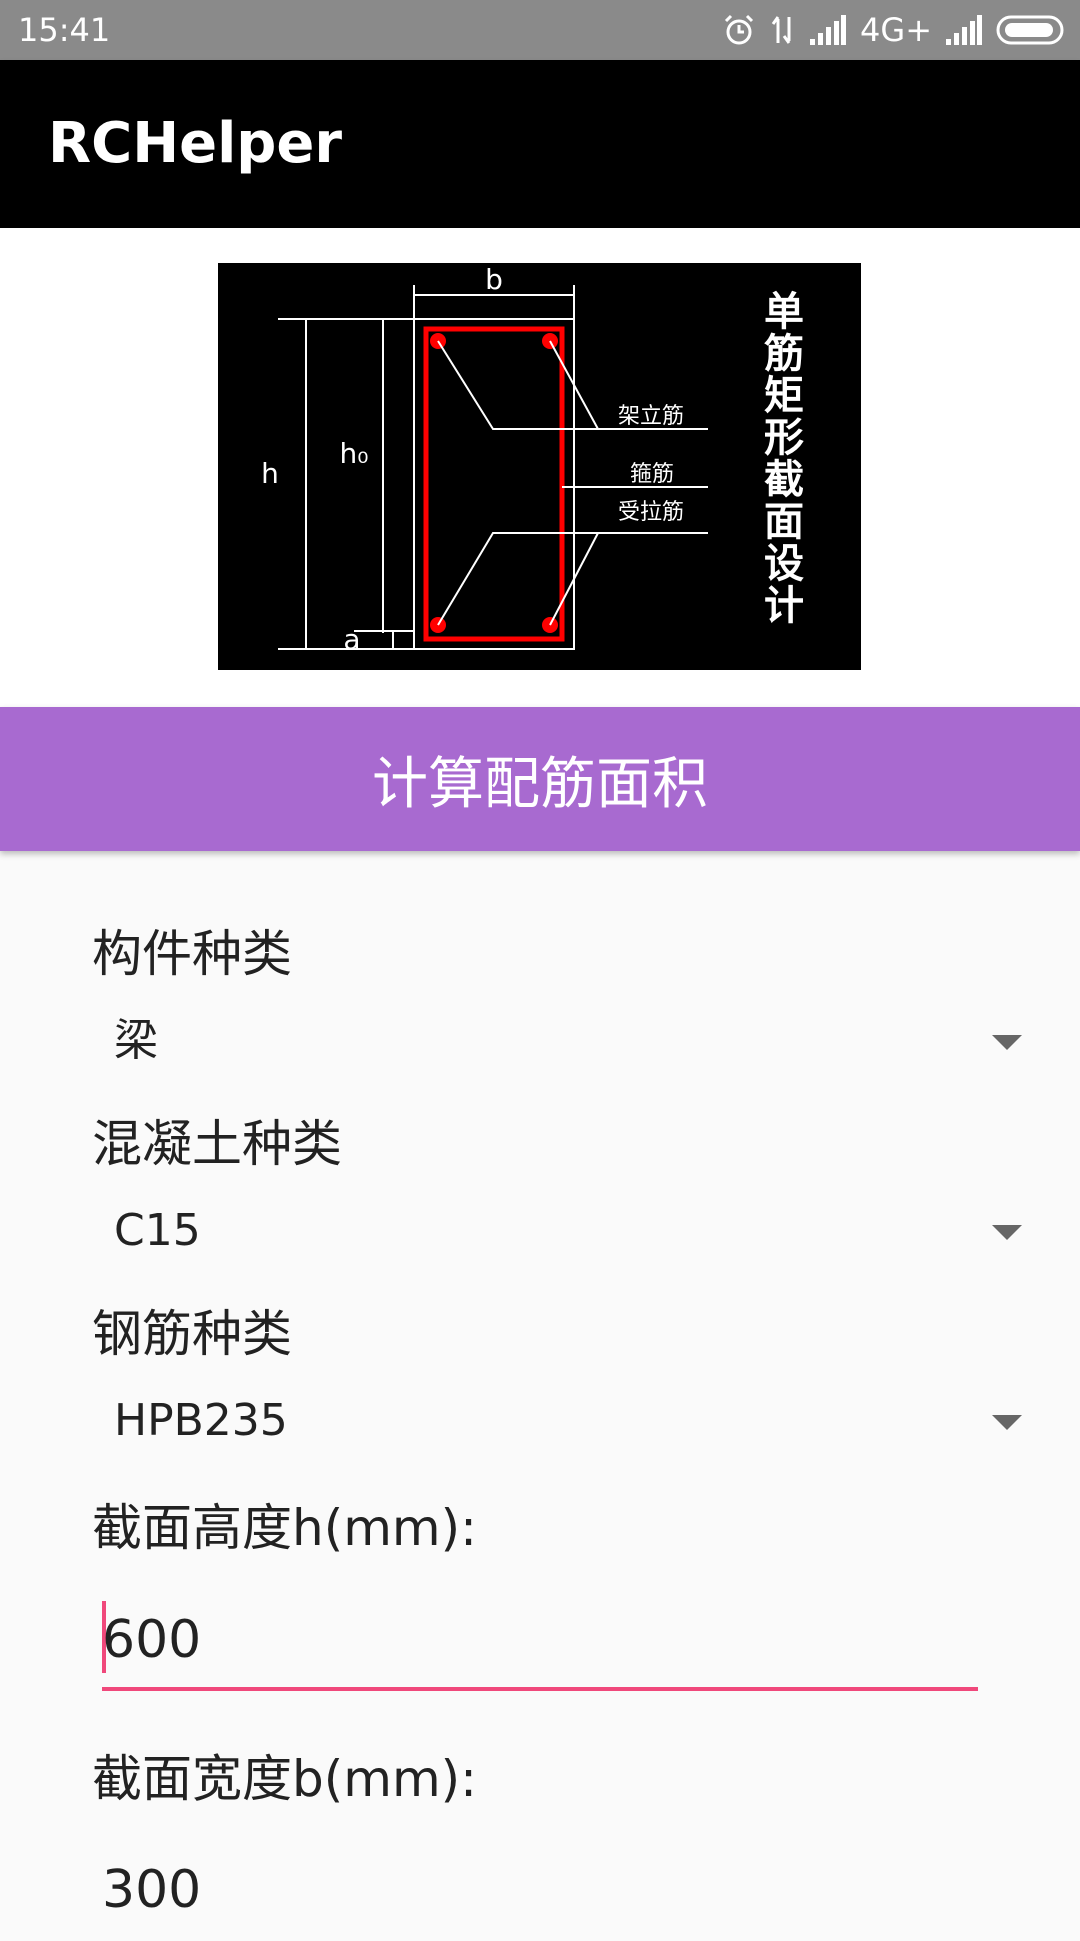  What do you see at coordinates (351, 639) in the screenshot?
I see `dim-a-label: a` at bounding box center [351, 639].